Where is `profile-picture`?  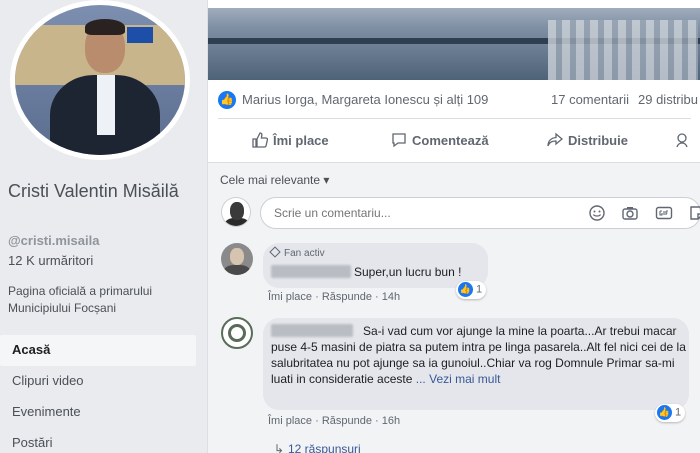
profile-picture is located at coordinates (100, 80).